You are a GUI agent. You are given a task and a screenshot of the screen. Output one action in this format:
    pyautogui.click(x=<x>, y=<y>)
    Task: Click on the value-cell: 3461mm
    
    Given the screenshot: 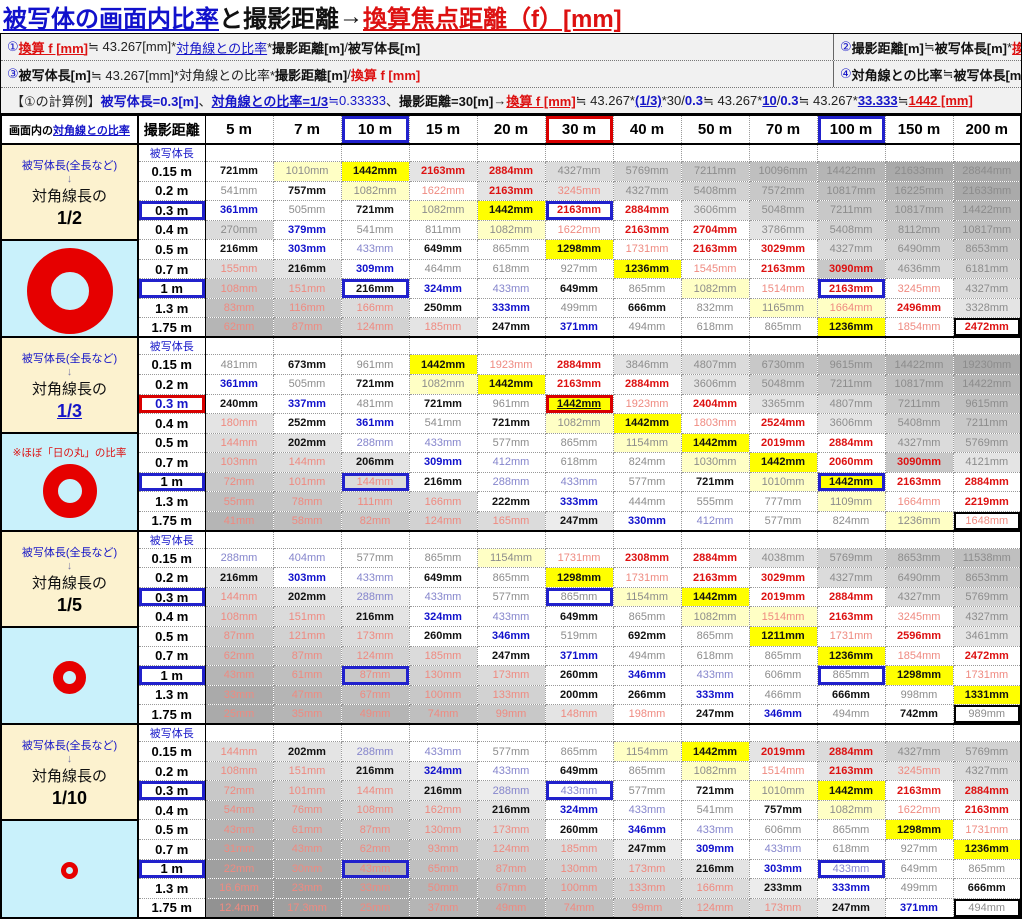 What is the action you would take?
    pyautogui.click(x=987, y=636)
    